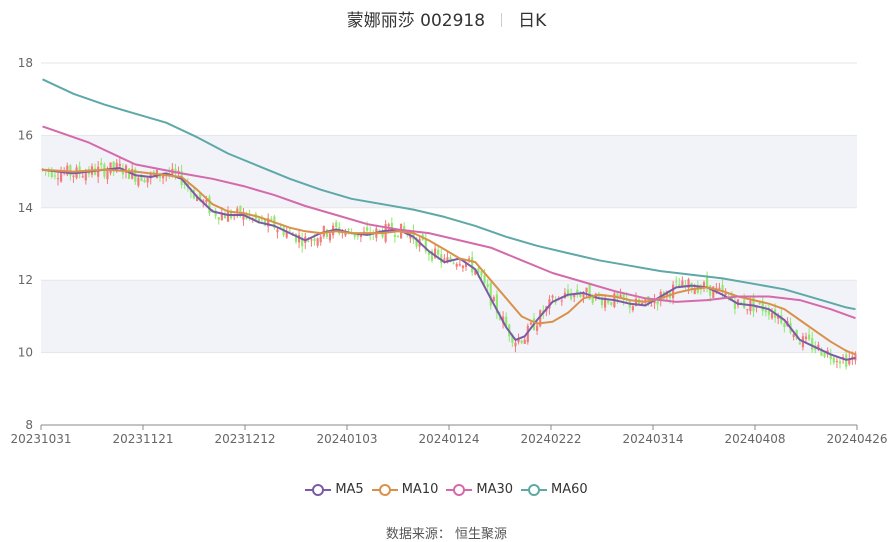  I want to click on x-tick-label: 20231121, so click(142, 439).